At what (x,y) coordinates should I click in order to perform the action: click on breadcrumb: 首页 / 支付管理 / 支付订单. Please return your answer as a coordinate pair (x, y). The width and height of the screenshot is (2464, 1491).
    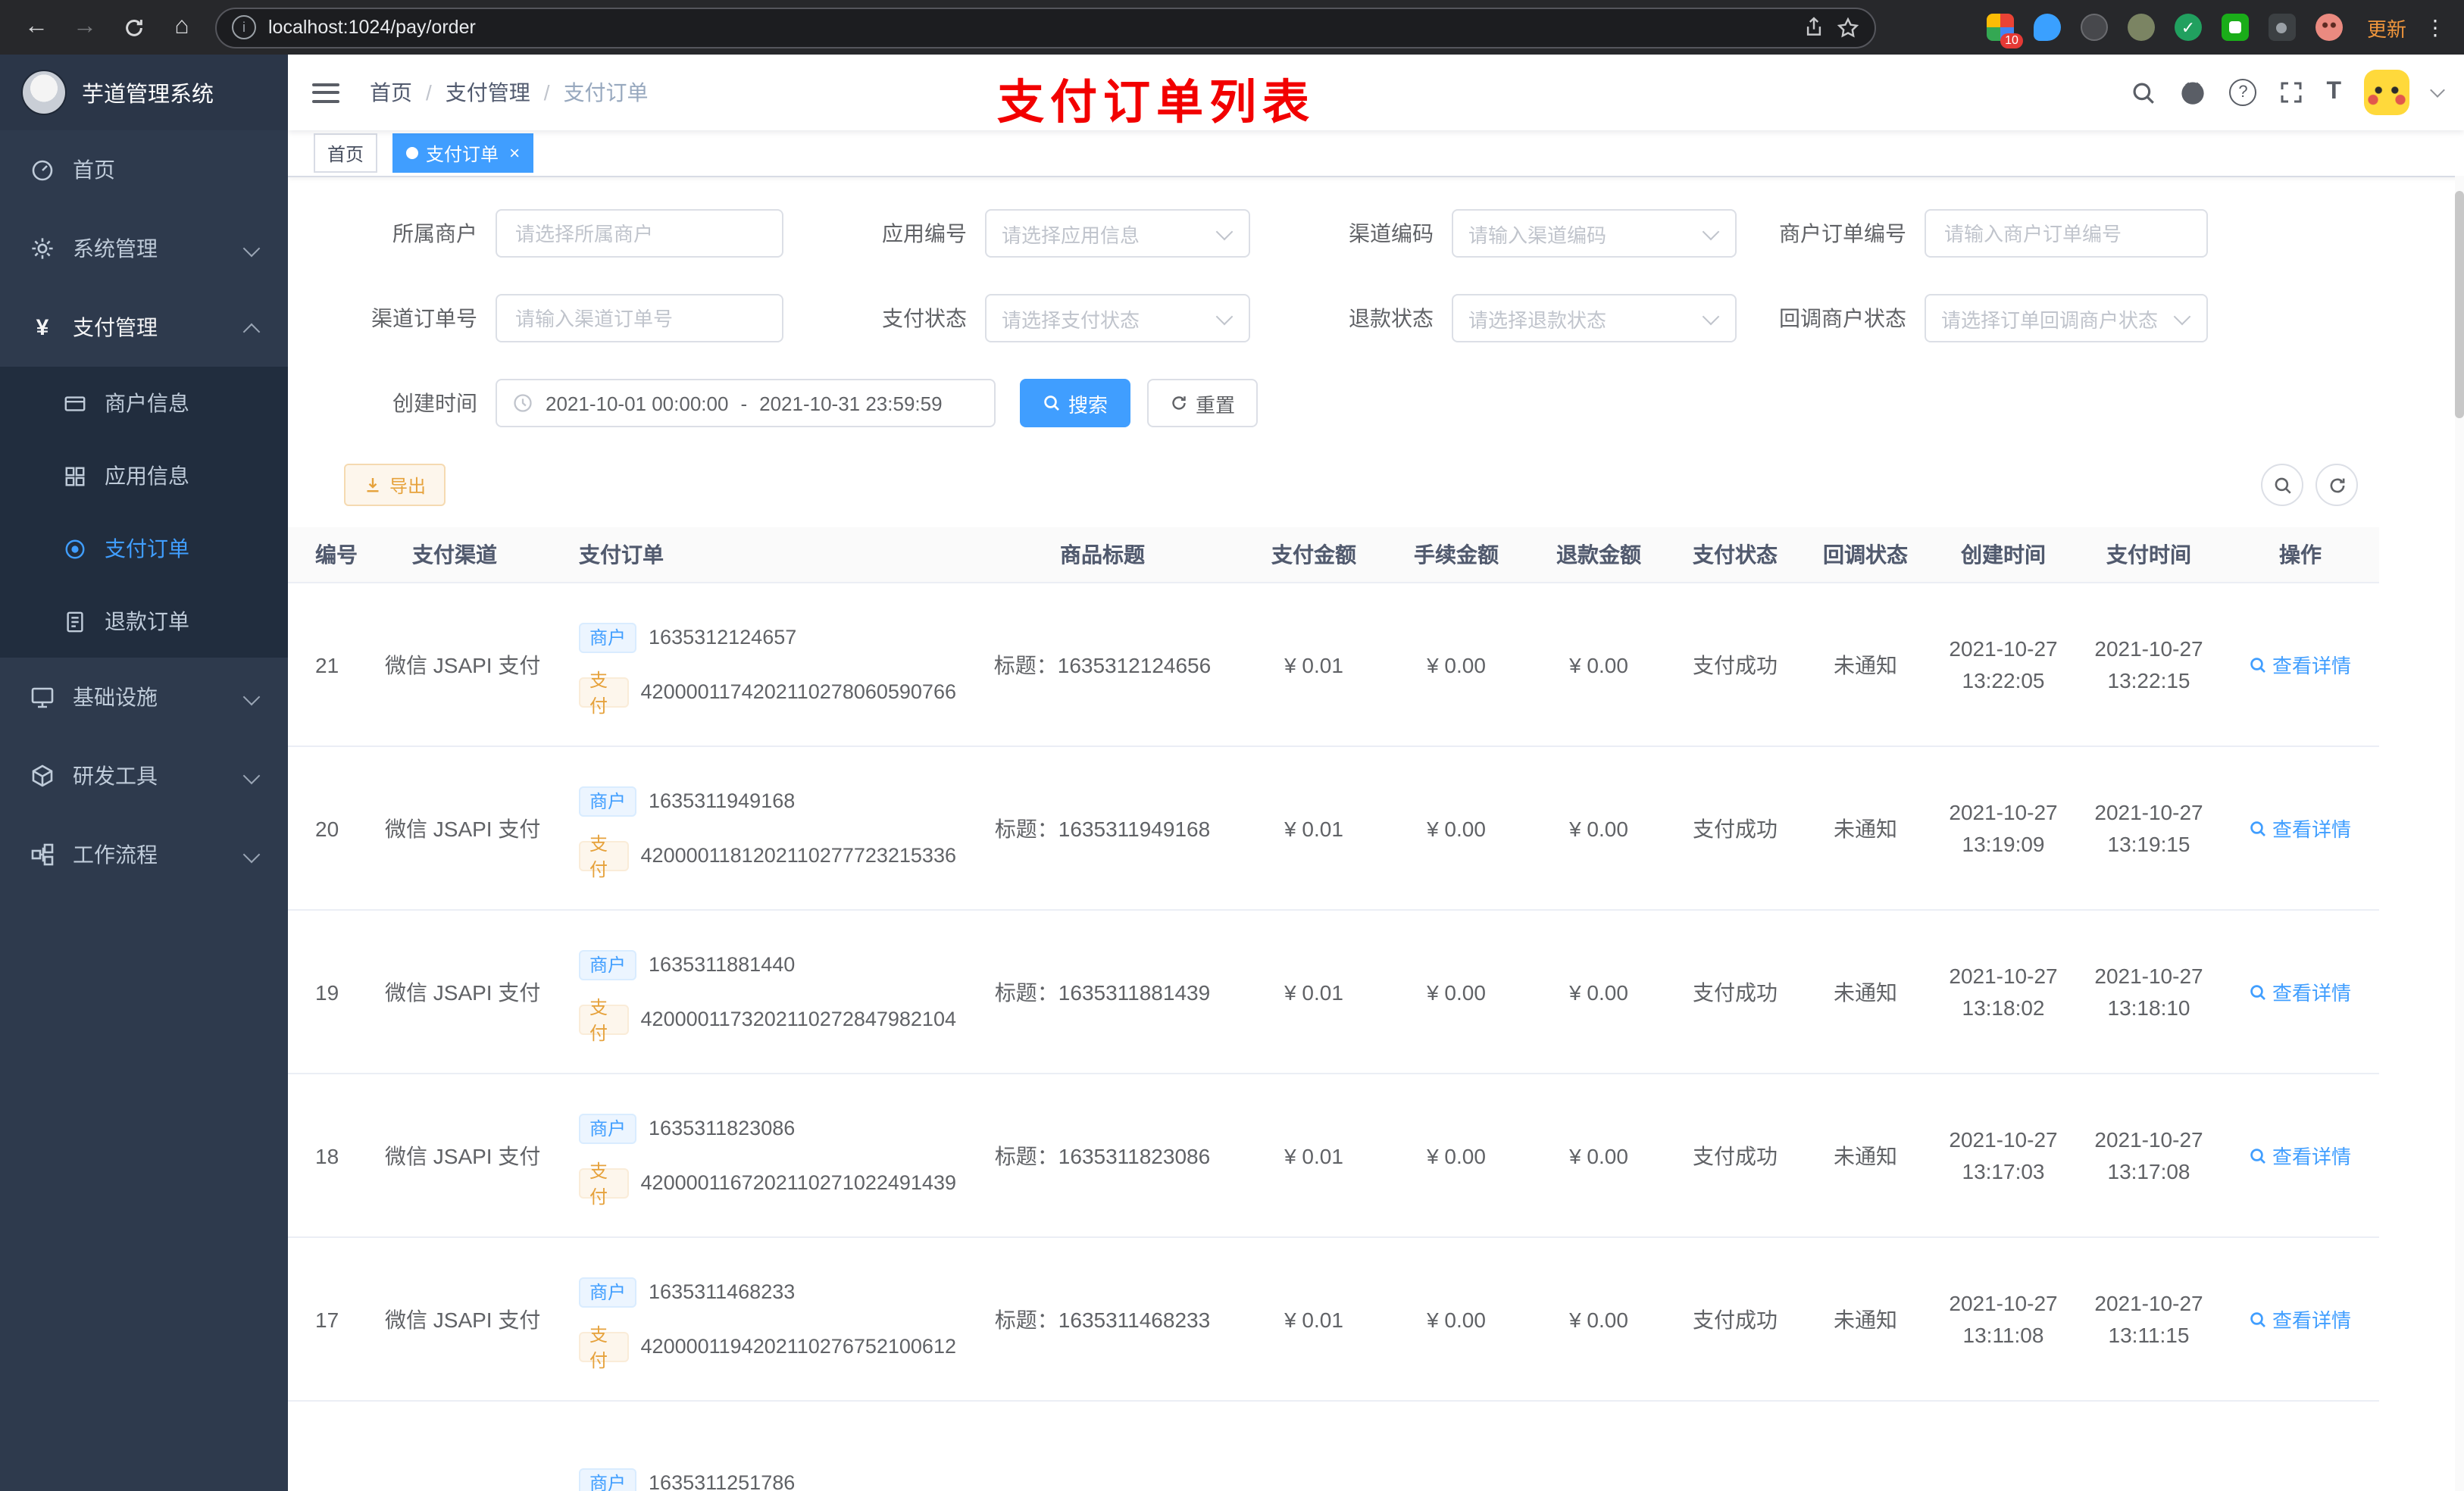
    Looking at the image, I should click on (509, 92).